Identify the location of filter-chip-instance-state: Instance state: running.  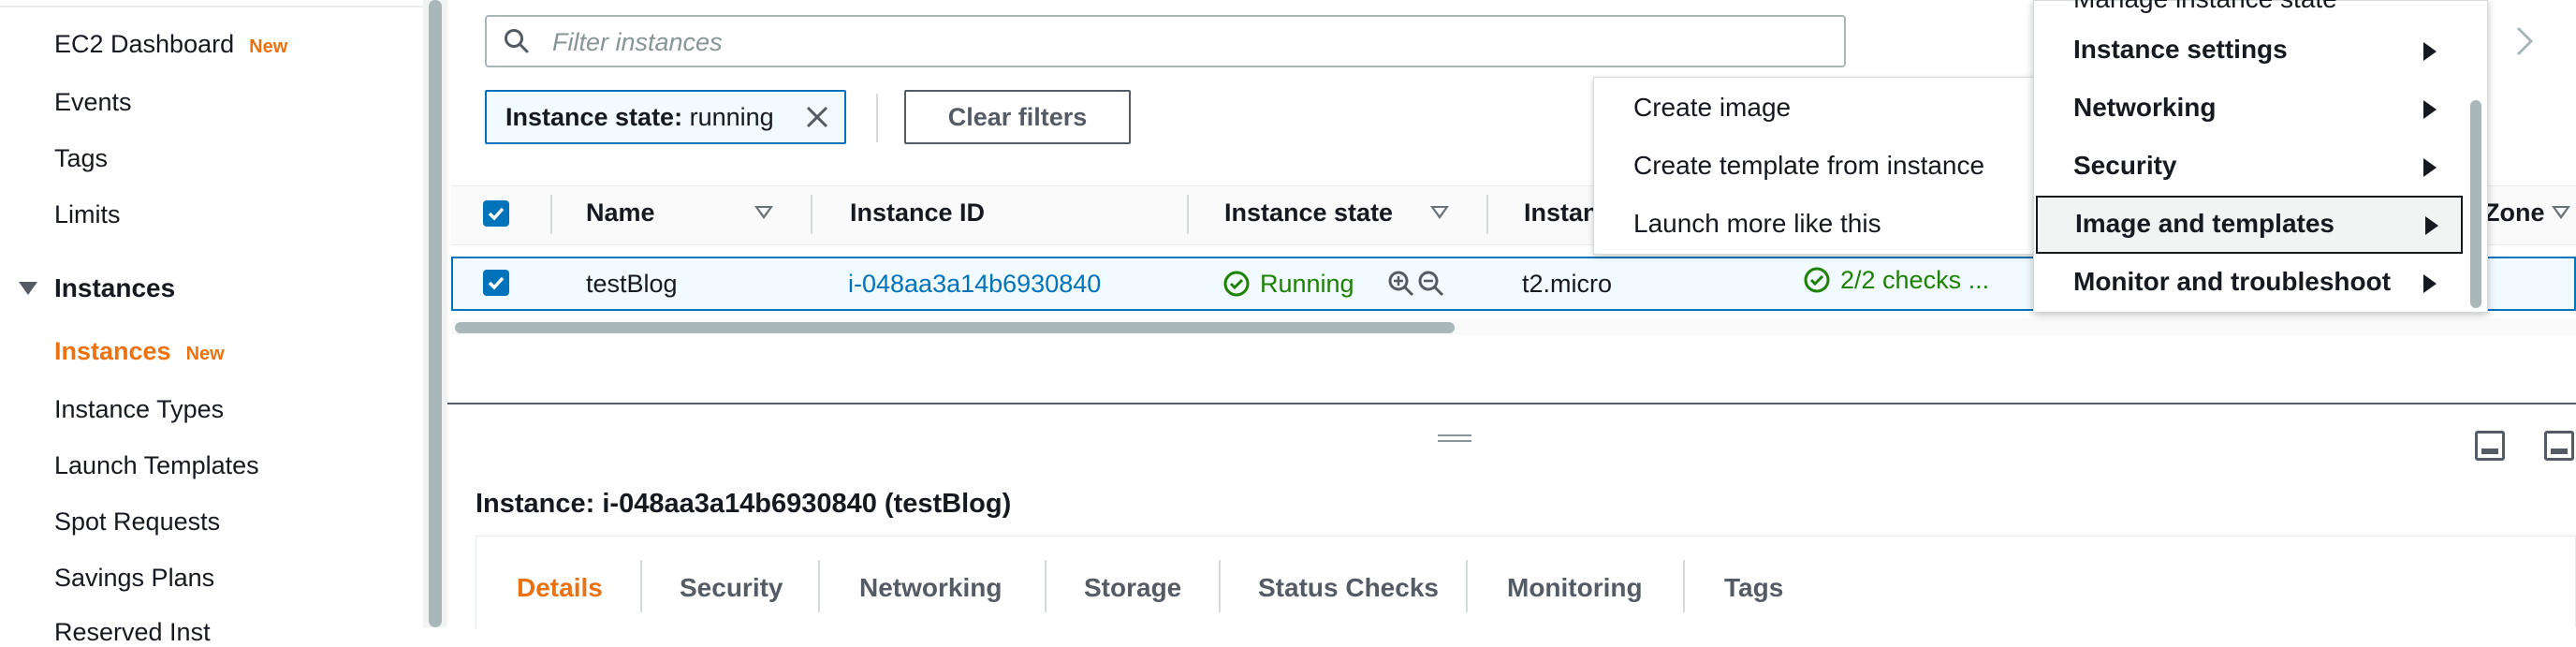
(665, 117).